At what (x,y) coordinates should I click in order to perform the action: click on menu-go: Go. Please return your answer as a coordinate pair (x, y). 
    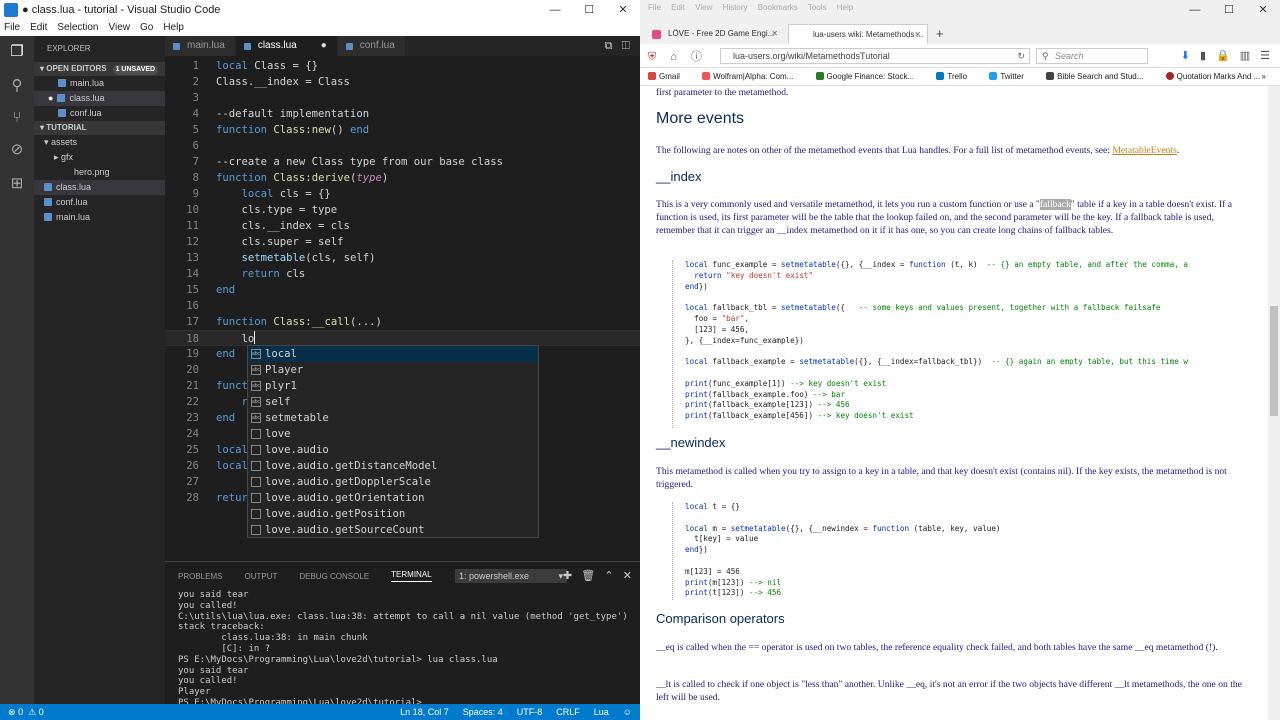
    Looking at the image, I should click on (146, 28).